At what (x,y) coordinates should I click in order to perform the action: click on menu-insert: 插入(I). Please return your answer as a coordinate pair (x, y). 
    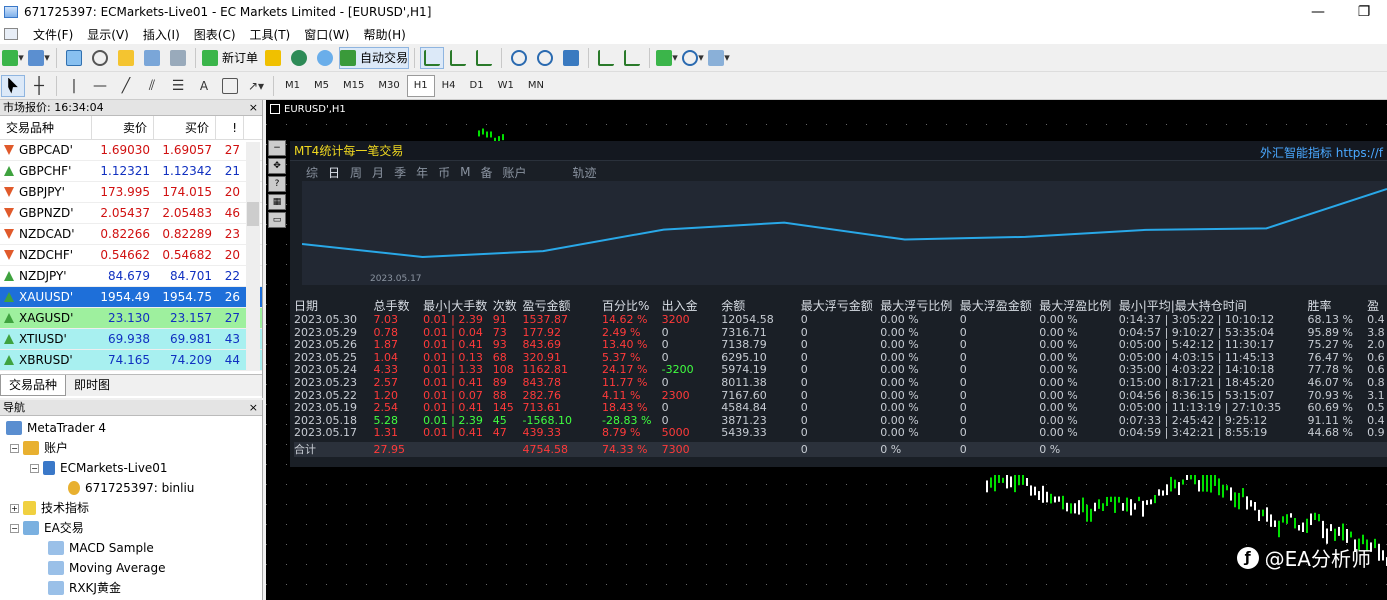
    Looking at the image, I should click on (161, 34).